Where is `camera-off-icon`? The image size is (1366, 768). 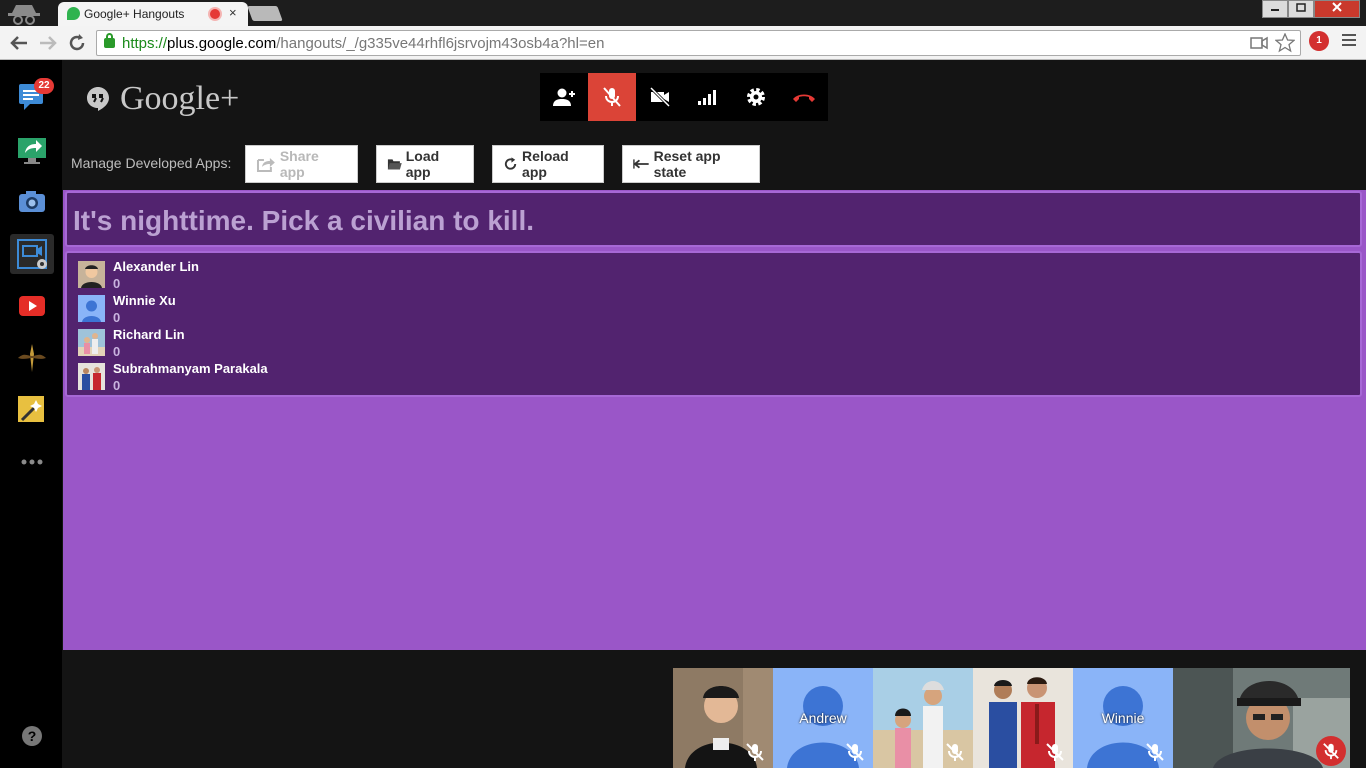
camera-off-icon is located at coordinates (660, 97).